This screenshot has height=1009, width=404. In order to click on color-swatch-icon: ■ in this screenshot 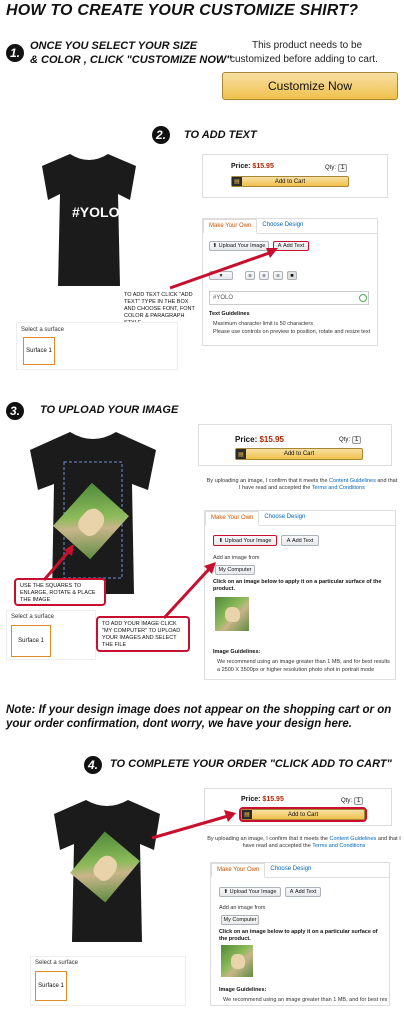, I will do `click(292, 275)`.